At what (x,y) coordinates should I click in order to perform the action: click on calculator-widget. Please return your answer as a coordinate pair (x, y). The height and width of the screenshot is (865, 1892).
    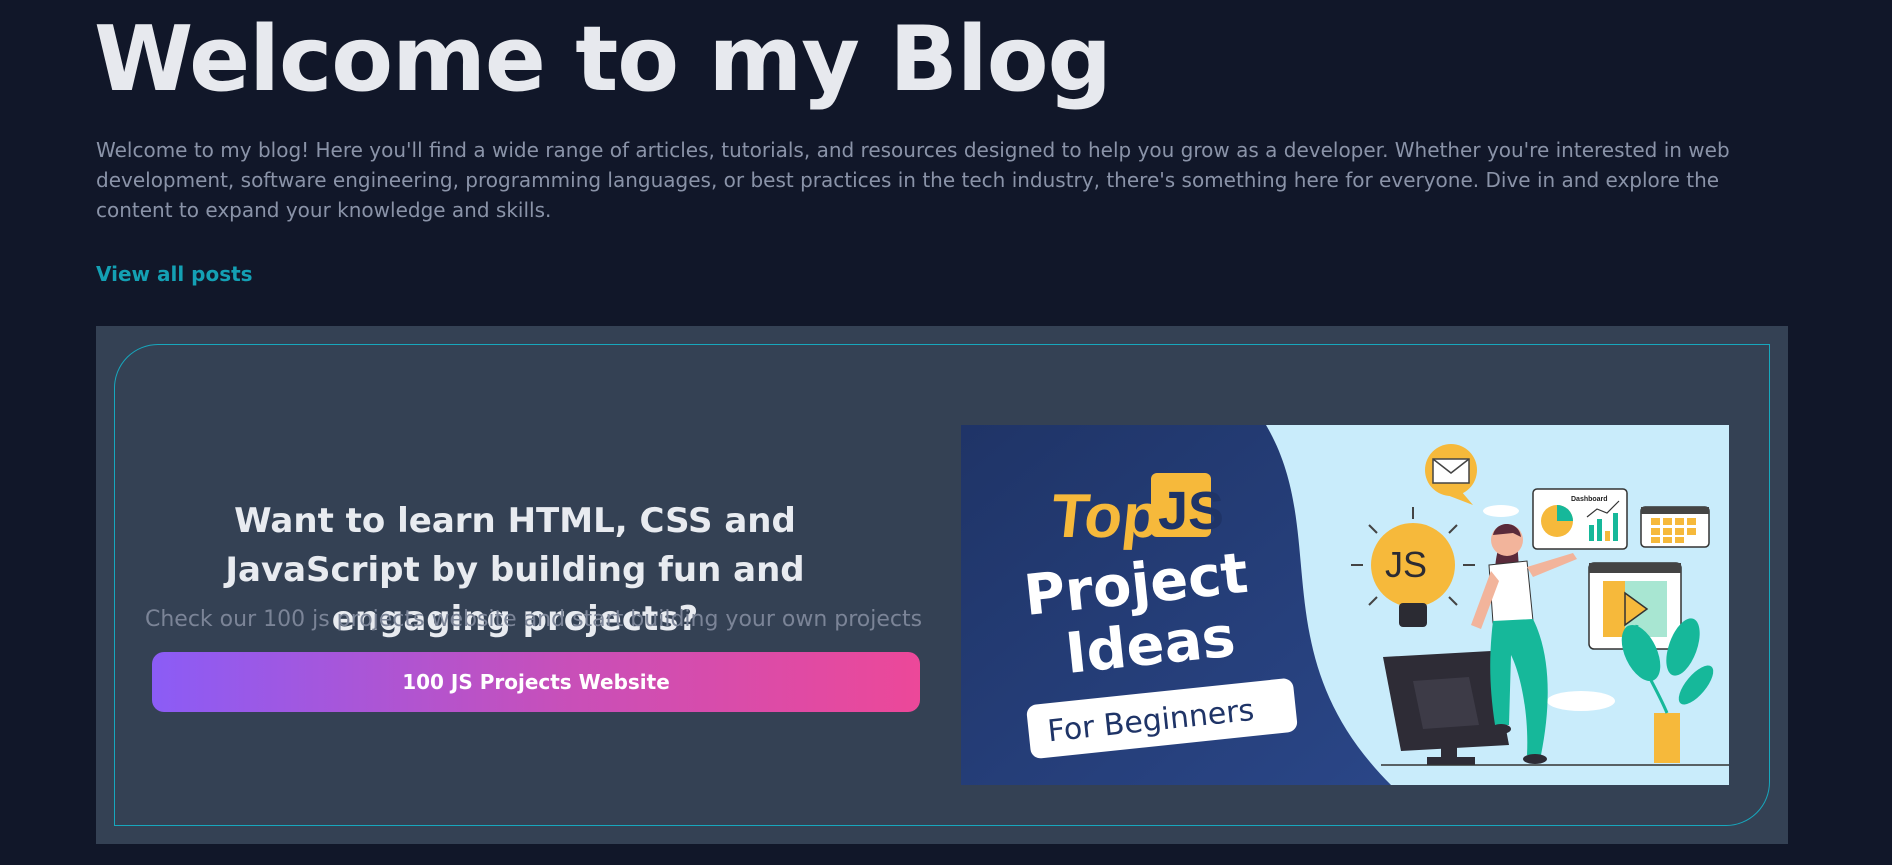
    Looking at the image, I should click on (1675, 527).